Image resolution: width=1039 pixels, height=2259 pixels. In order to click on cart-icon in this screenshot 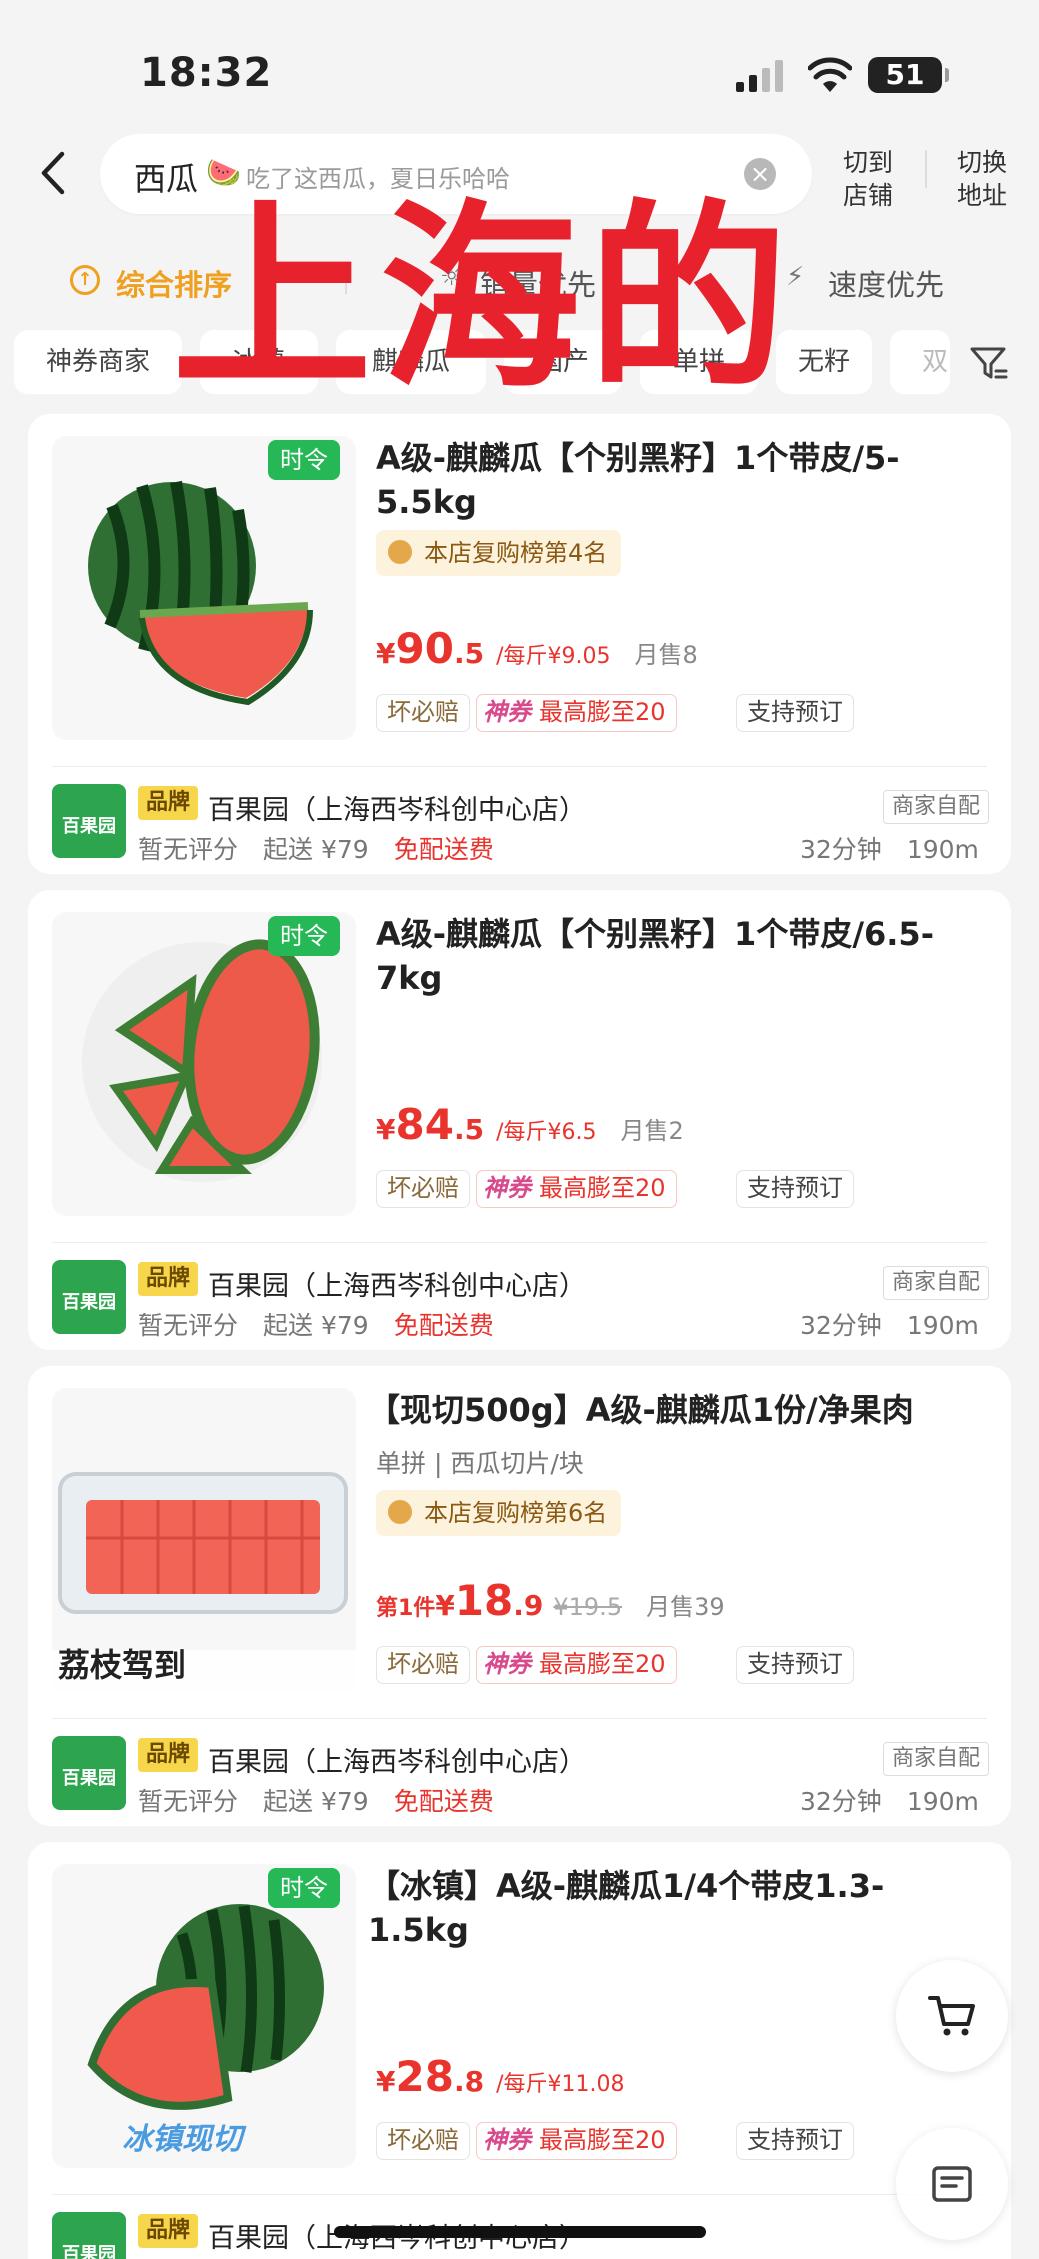, I will do `click(951, 2016)`.